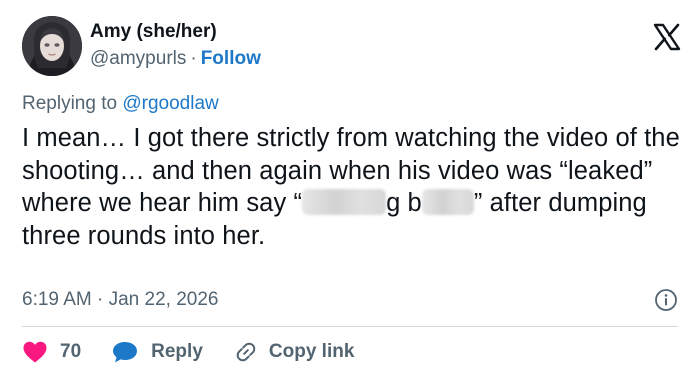 Image resolution: width=700 pixels, height=379 pixels. Describe the element at coordinates (170, 103) in the screenshot. I see `replying-handle: @rgoodlaw` at that location.